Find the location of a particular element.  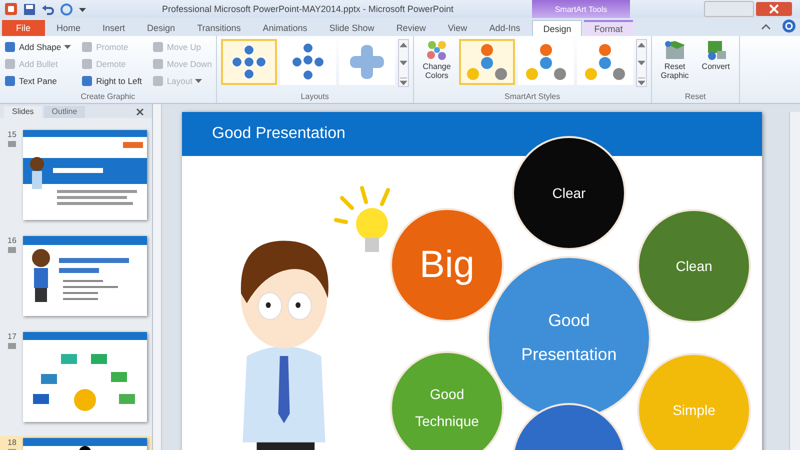

slide-thumbnail-row: 17 is located at coordinates (76, 377).